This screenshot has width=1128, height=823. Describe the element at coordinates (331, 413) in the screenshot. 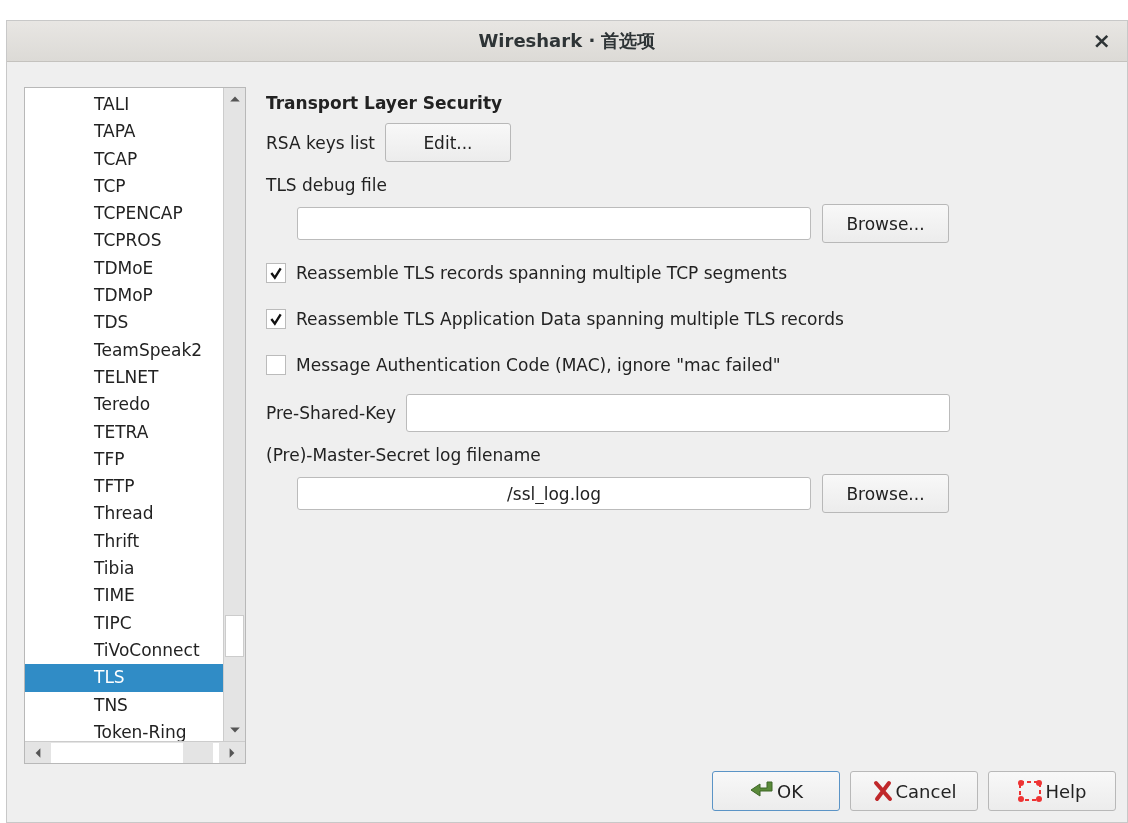

I see `field-label: Pre-Shared-Key` at that location.